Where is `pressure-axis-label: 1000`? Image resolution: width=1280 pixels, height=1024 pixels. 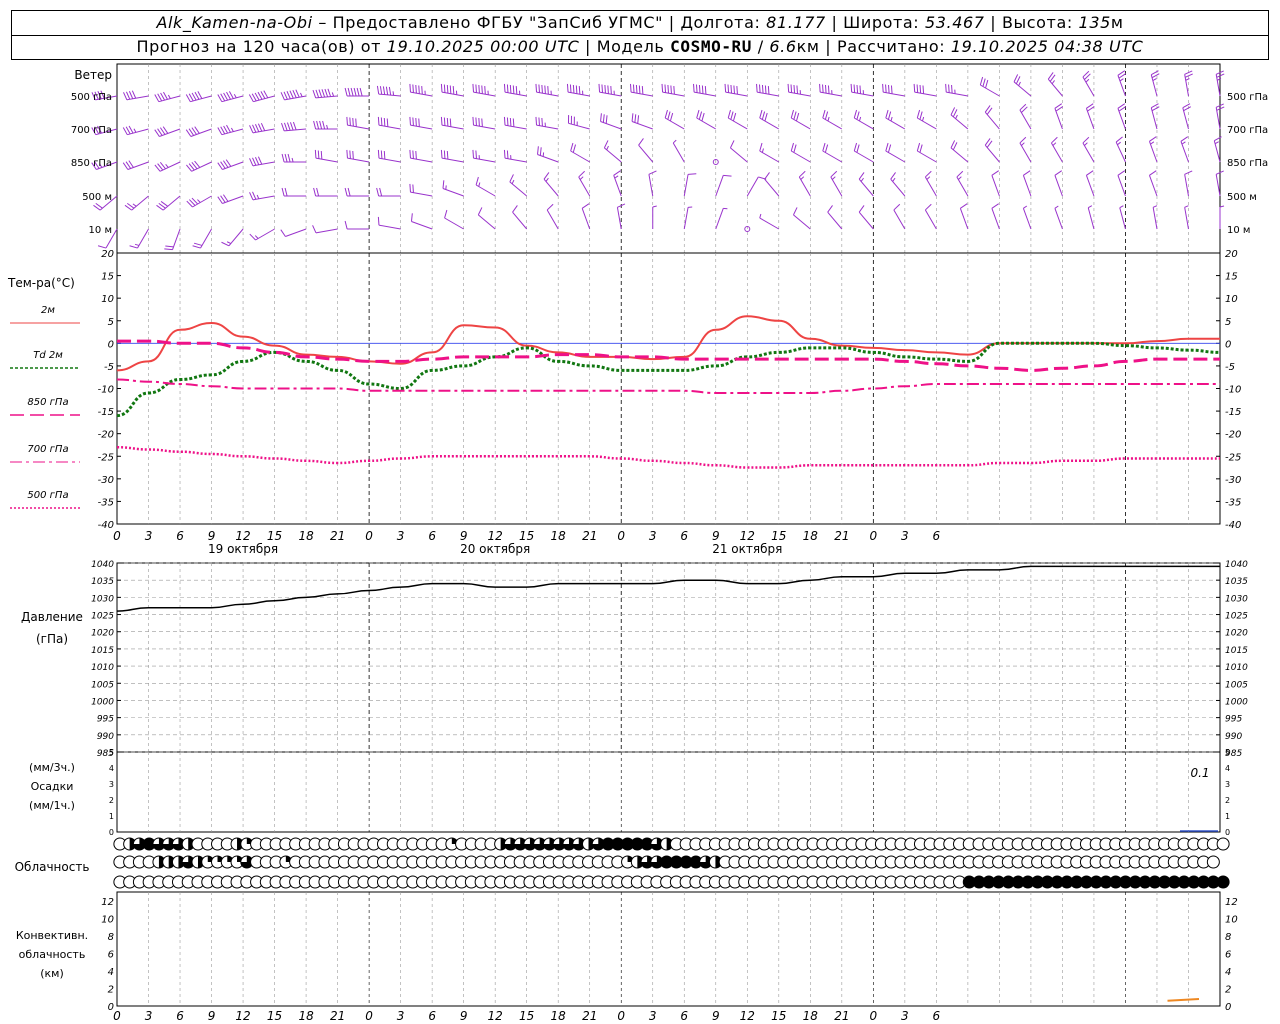
pressure-axis-label: 1000 is located at coordinates (1236, 702).